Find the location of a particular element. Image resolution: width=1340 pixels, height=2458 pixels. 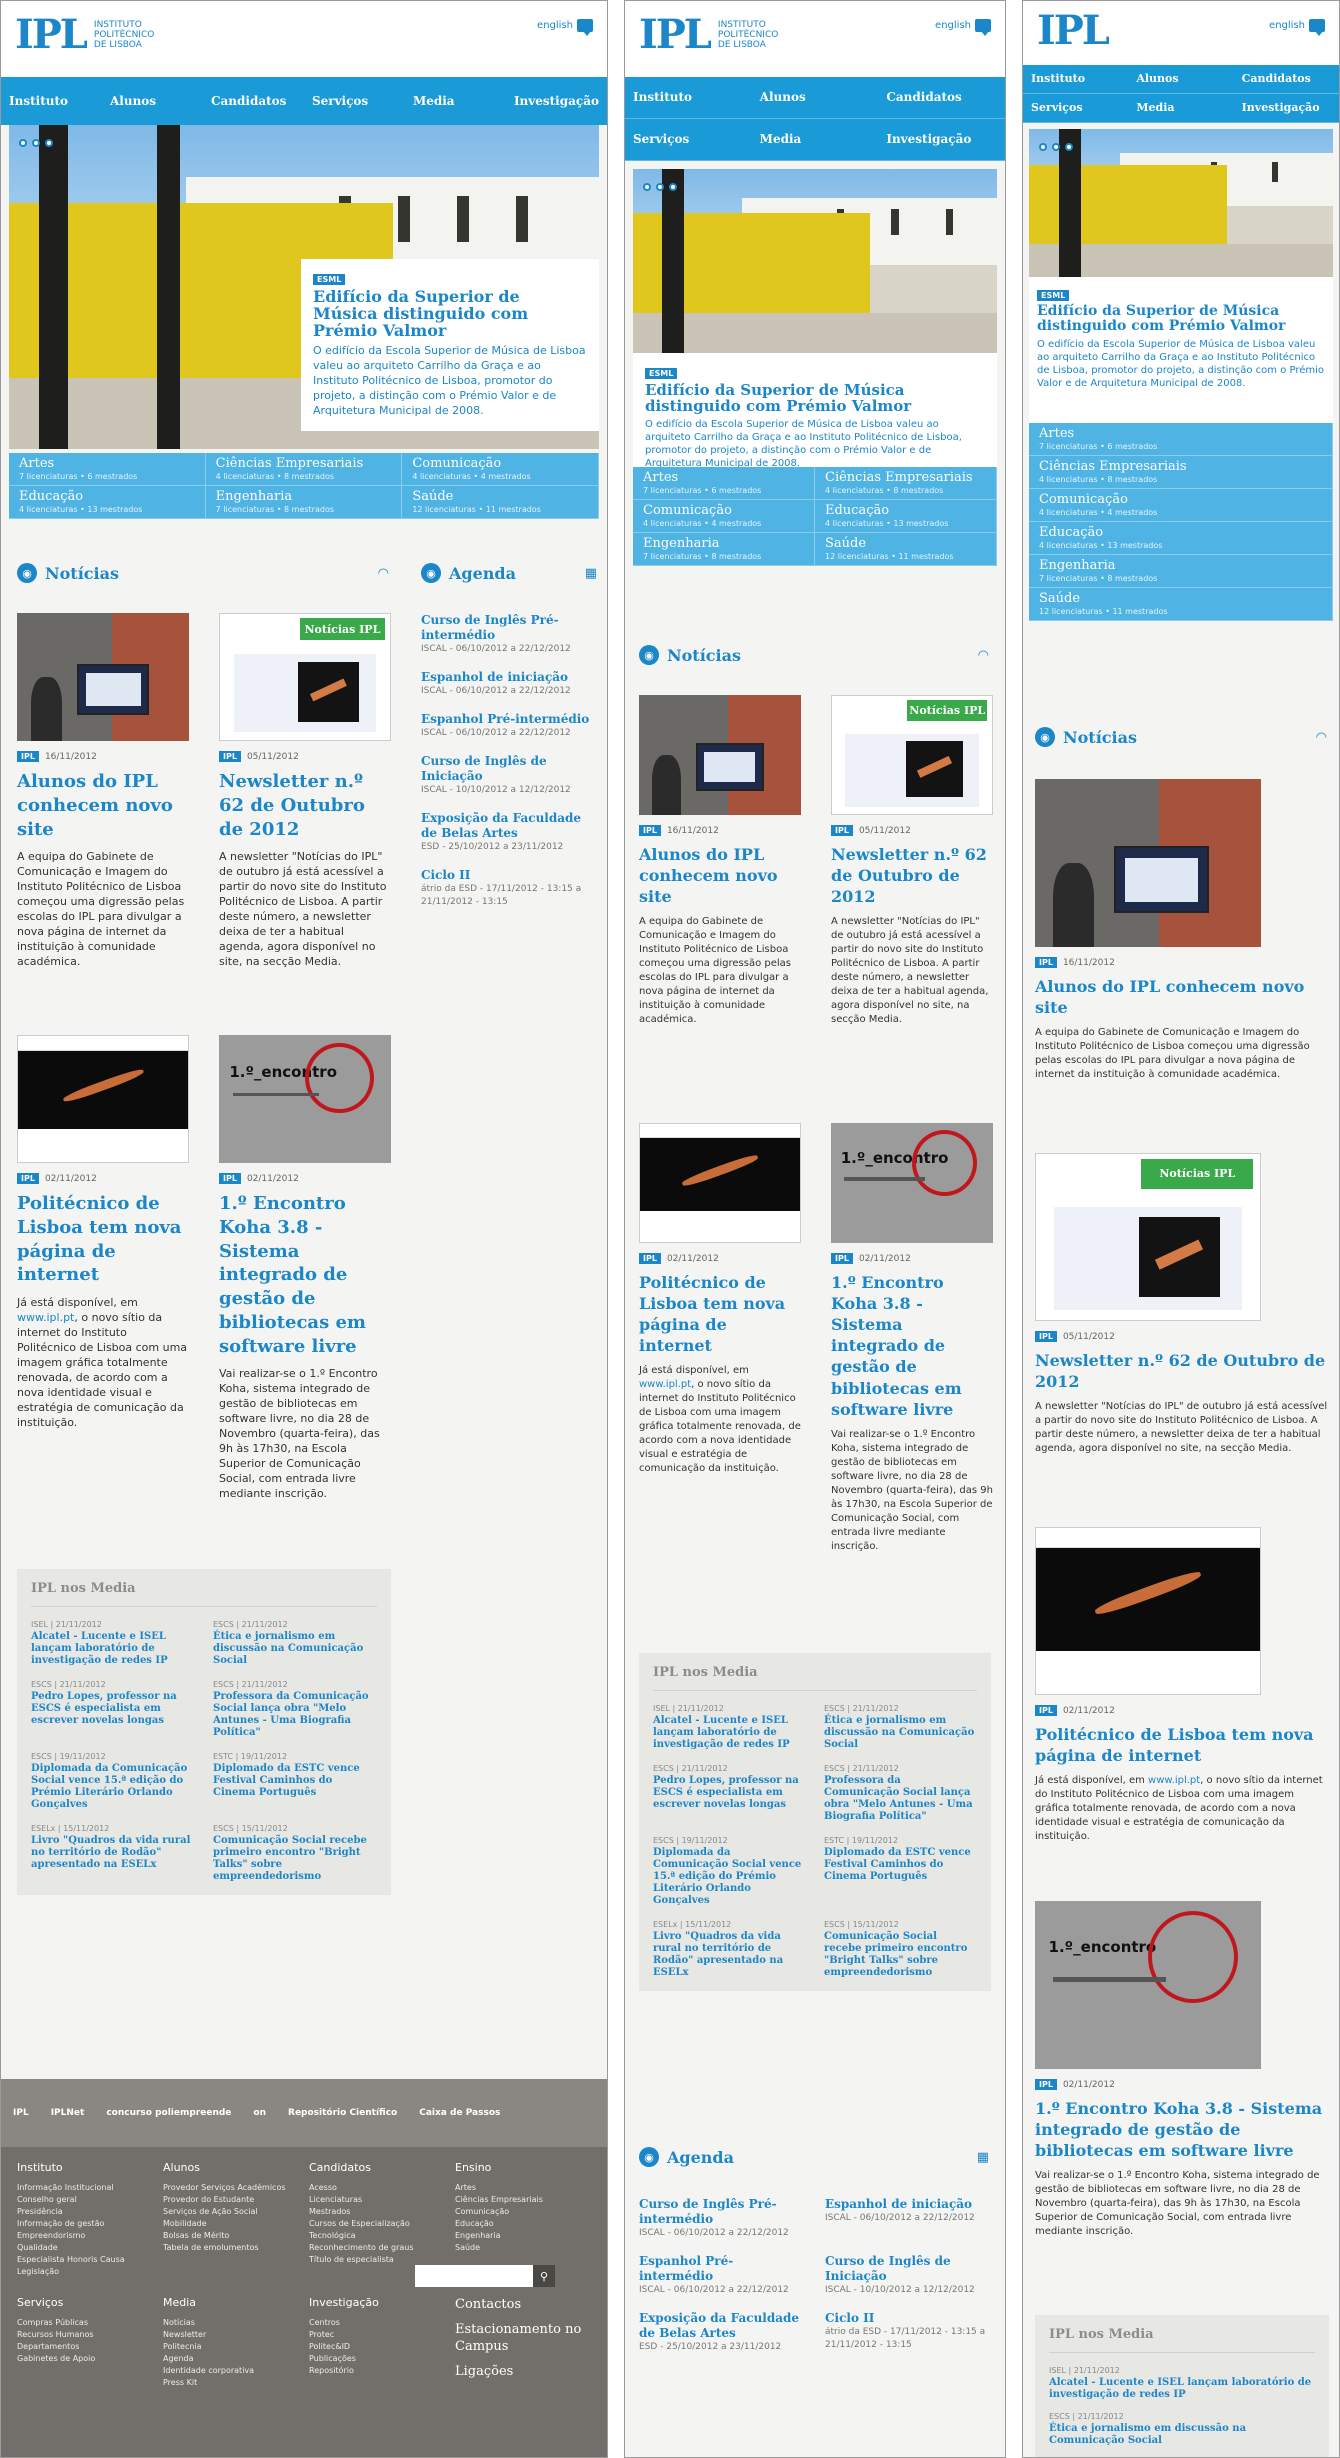

footer-link: Qualidade is located at coordinates (85, 2248).